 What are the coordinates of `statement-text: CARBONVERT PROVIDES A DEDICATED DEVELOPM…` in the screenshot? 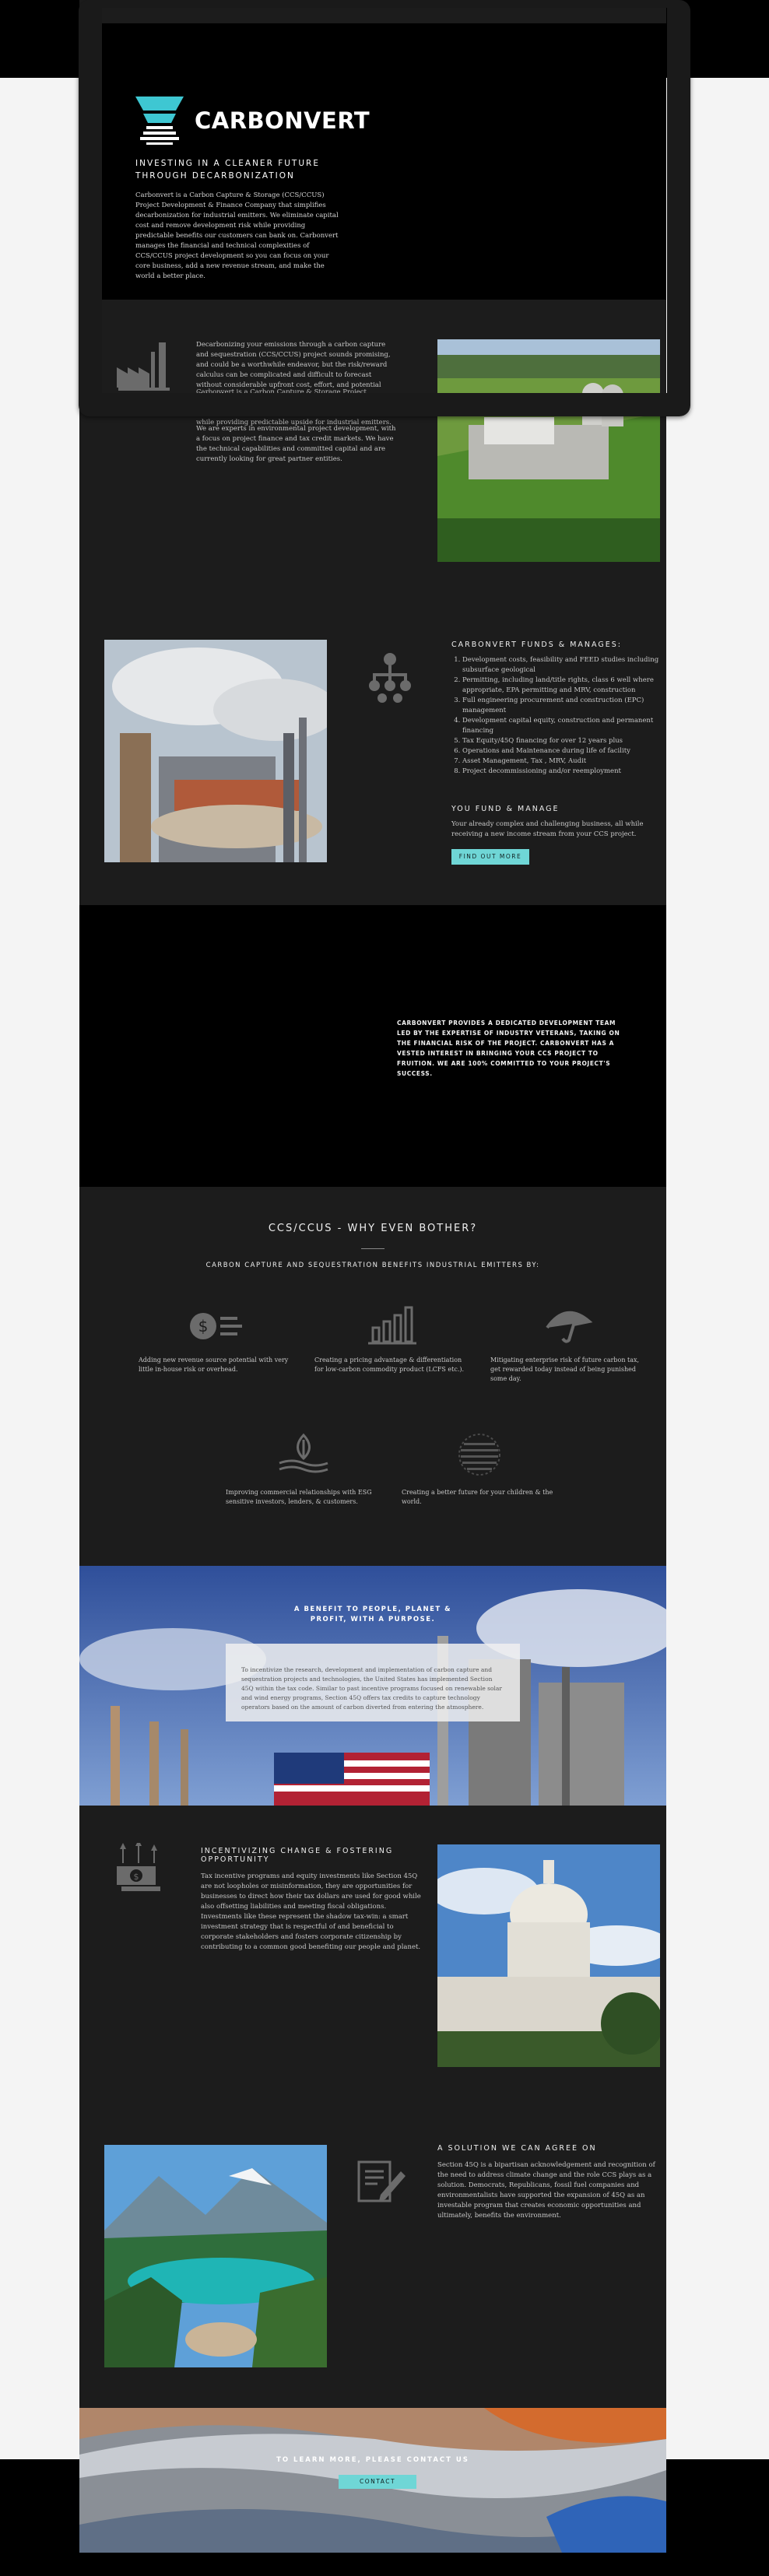 It's located at (509, 1048).